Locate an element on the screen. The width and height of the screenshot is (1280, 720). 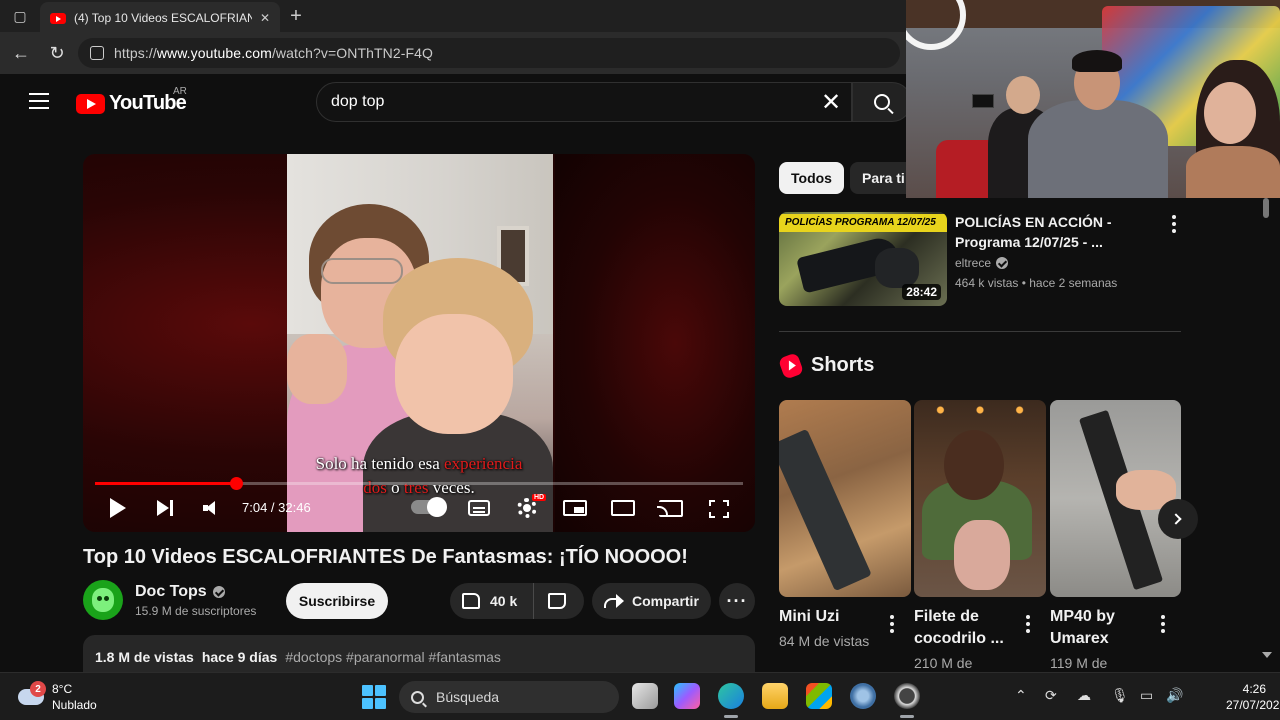
network-icon: ▭ is located at coordinates (1146, 695).